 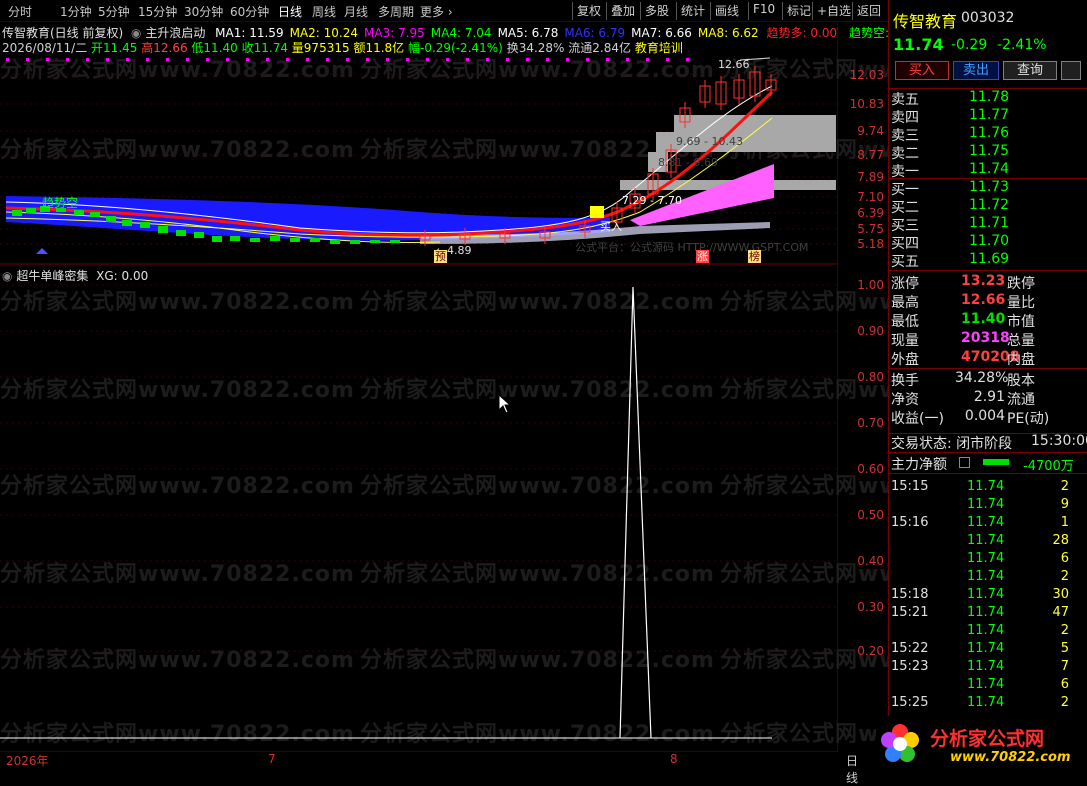 I want to click on toolbar-button-1: 叠加, so click(x=620, y=11).